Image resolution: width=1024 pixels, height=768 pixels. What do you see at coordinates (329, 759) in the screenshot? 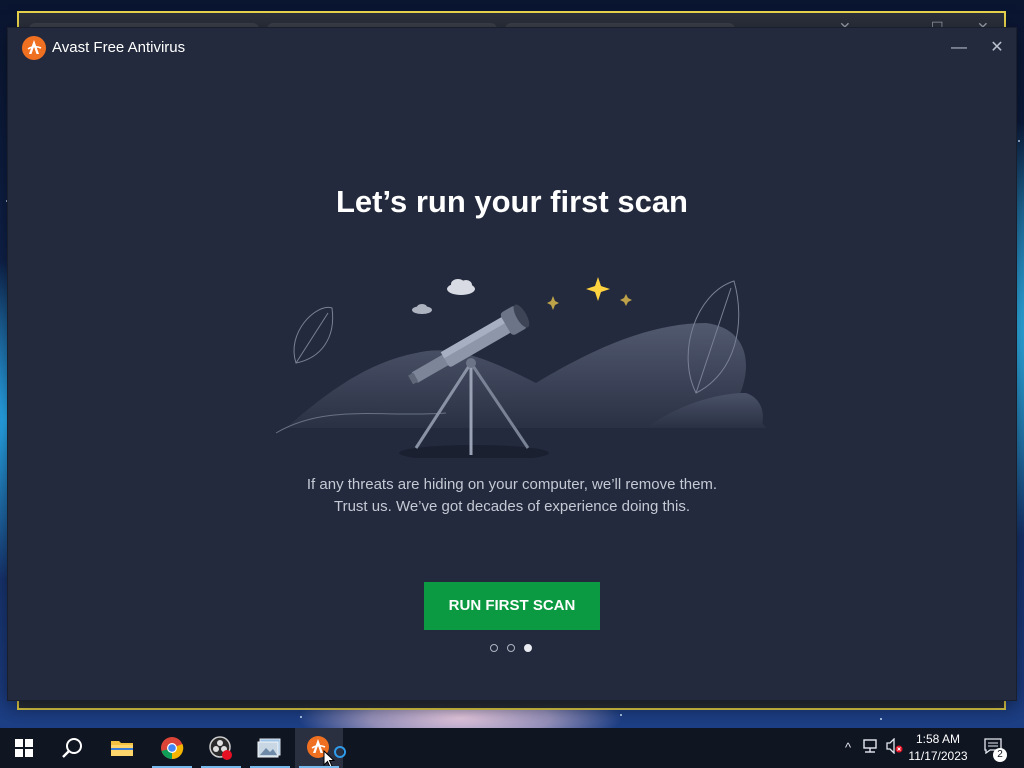
I see `cursor-icon` at bounding box center [329, 759].